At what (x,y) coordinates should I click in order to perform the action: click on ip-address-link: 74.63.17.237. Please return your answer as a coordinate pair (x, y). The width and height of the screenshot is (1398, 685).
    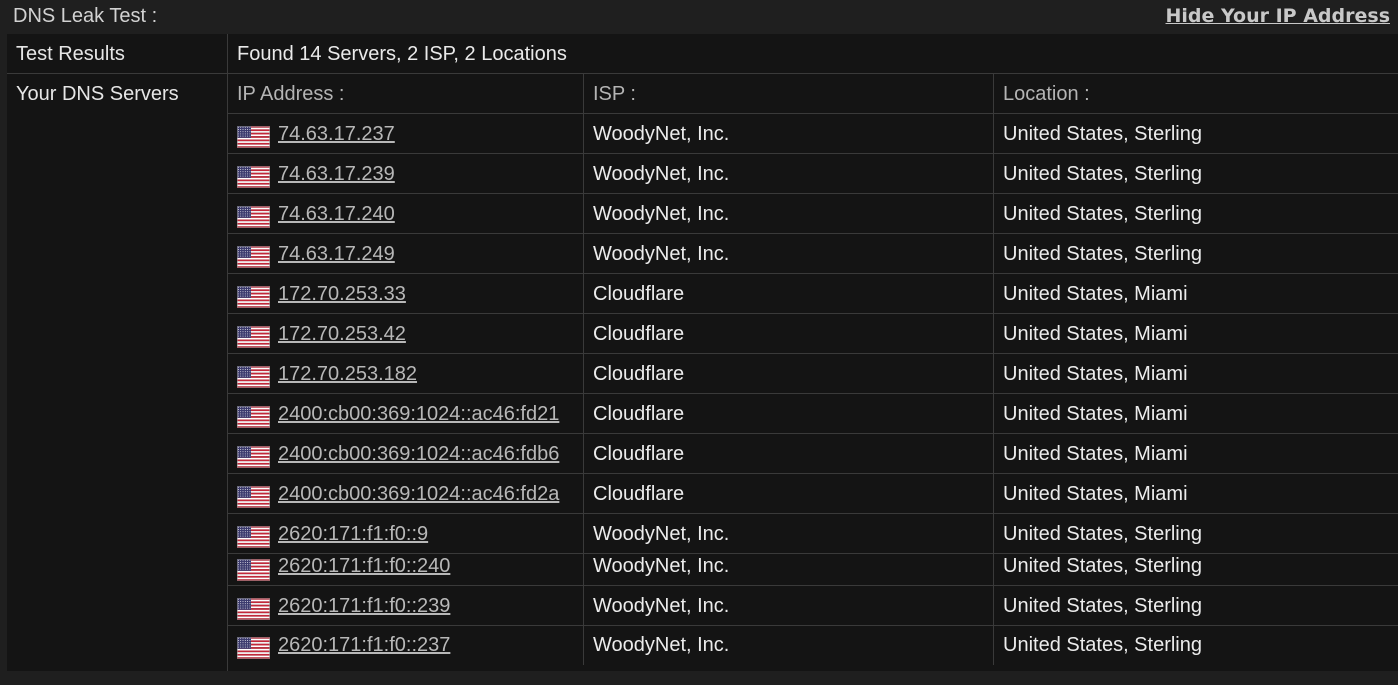
    Looking at the image, I should click on (336, 134).